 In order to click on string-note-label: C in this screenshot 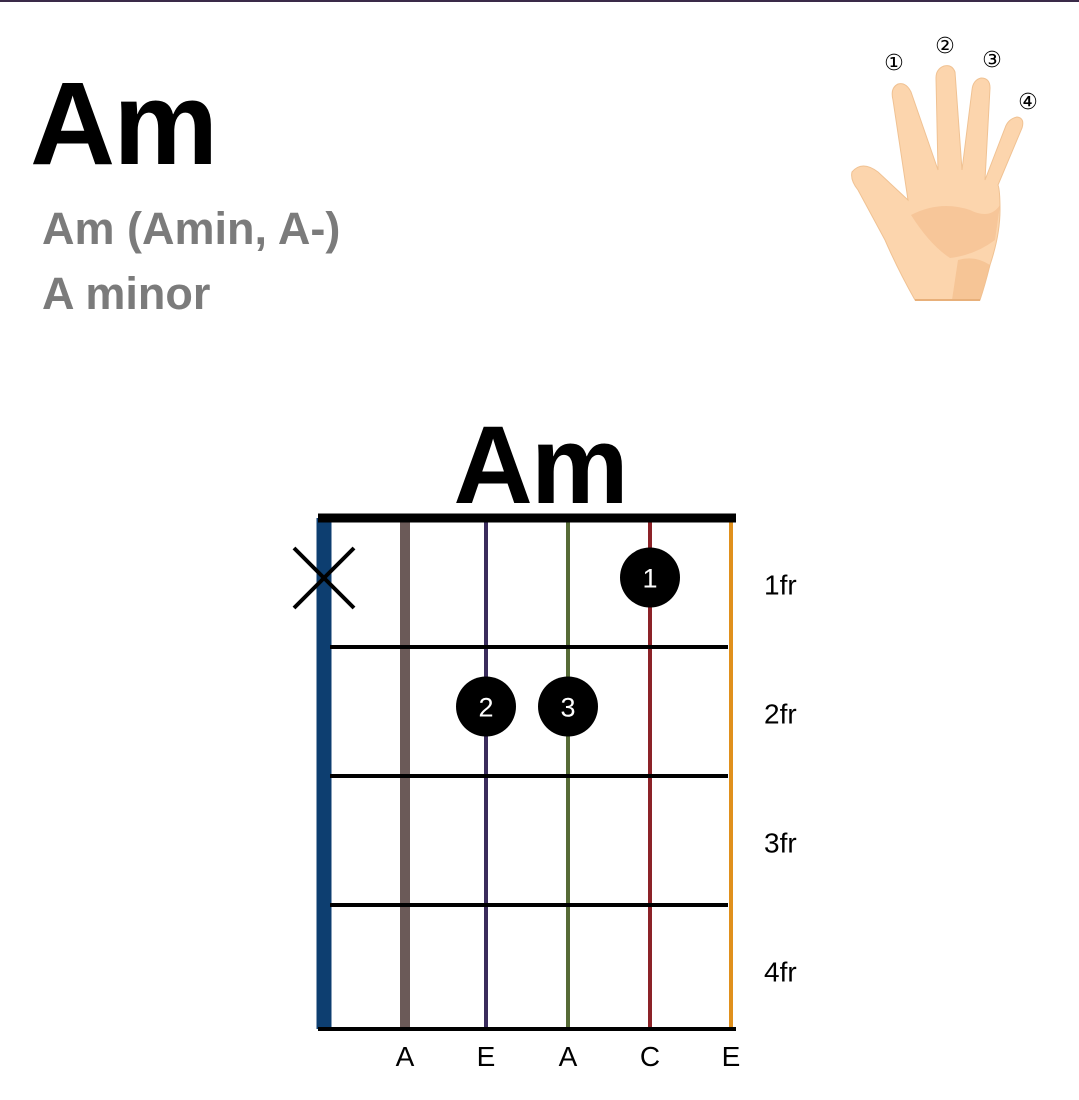, I will do `click(650, 1056)`.